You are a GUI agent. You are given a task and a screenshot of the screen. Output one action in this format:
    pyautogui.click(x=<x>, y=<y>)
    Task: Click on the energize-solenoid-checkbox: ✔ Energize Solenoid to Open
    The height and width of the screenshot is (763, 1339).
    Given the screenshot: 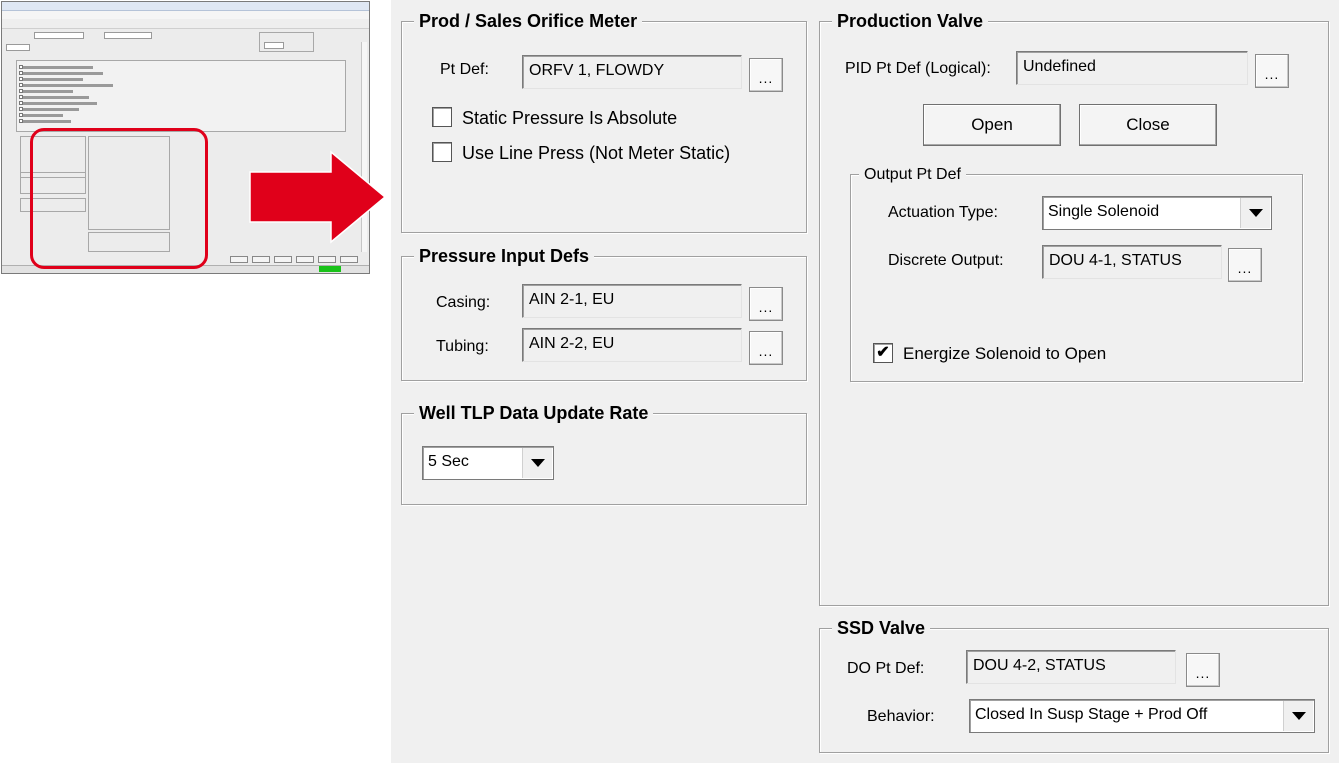 What is the action you would take?
    pyautogui.click(x=990, y=354)
    